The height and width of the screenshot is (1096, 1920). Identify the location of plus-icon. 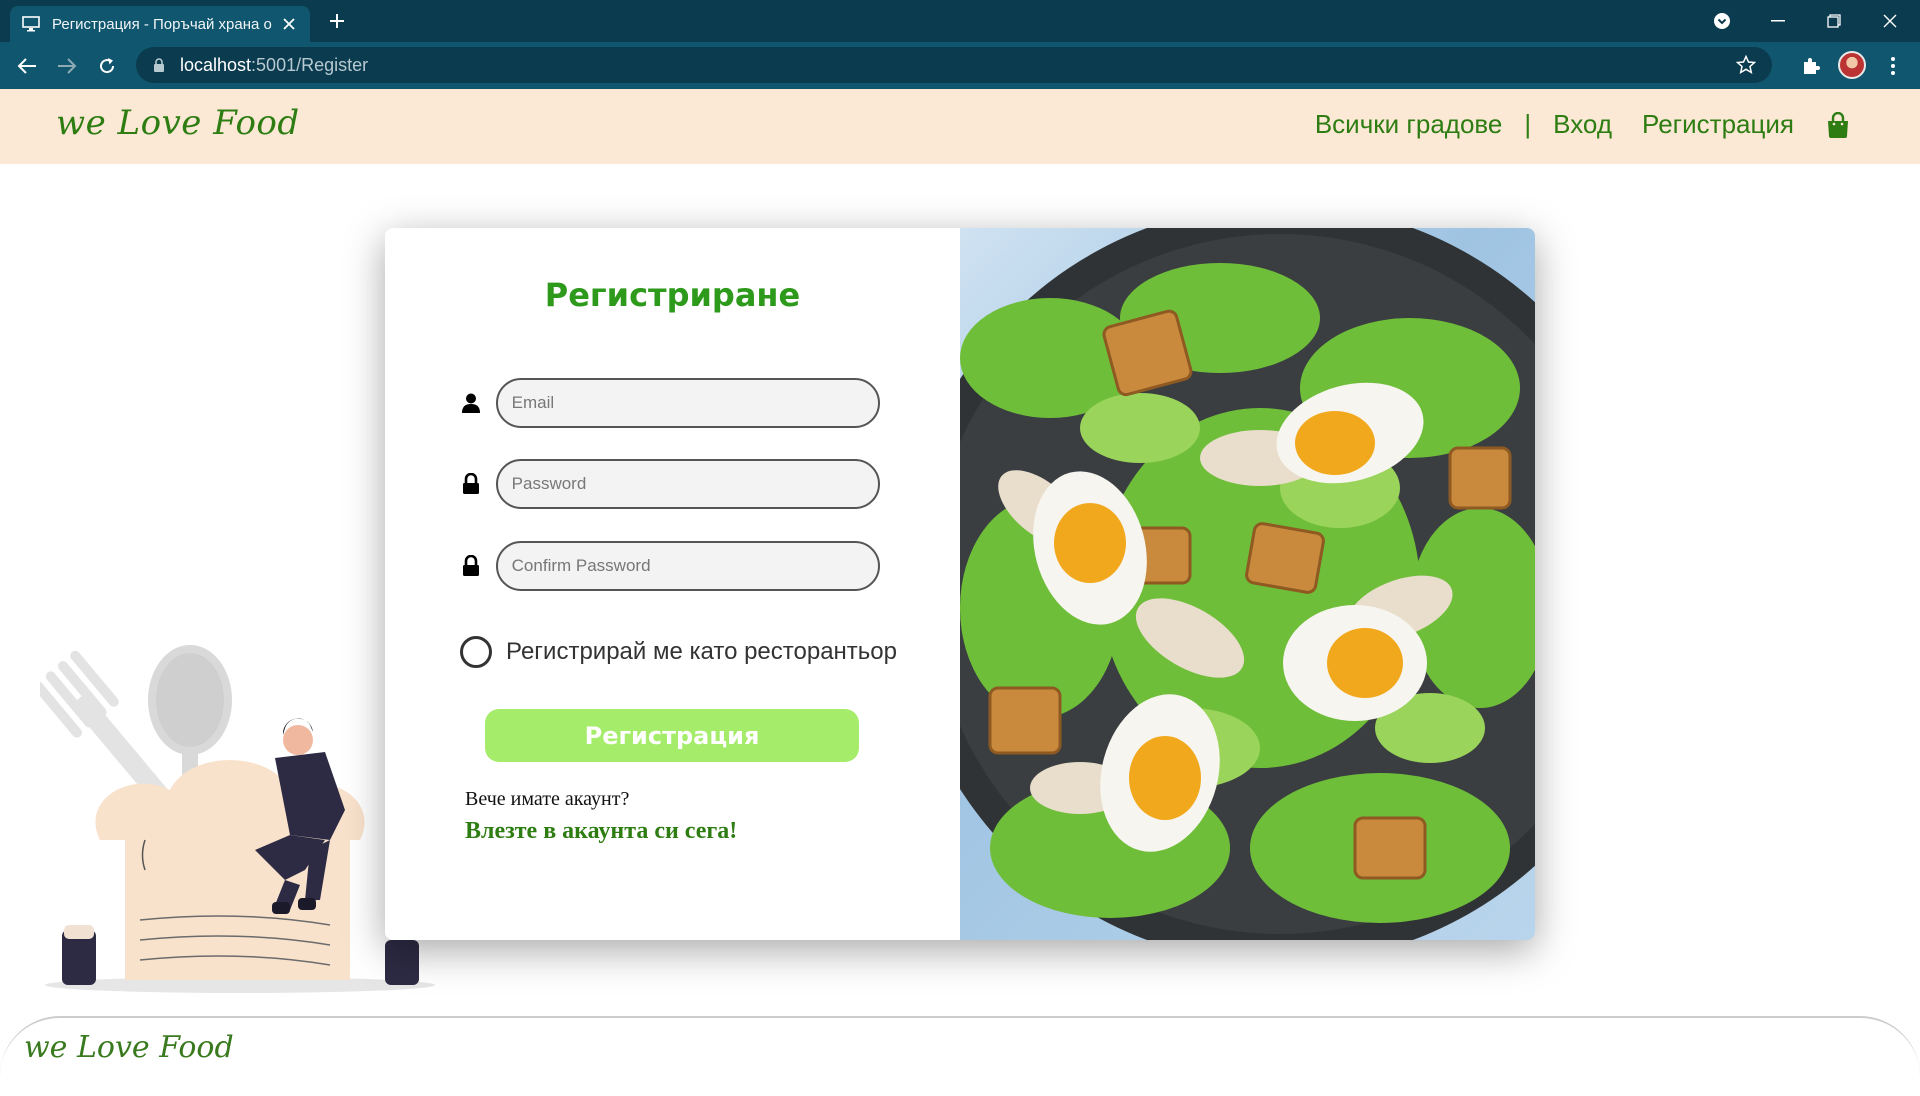
(337, 21).